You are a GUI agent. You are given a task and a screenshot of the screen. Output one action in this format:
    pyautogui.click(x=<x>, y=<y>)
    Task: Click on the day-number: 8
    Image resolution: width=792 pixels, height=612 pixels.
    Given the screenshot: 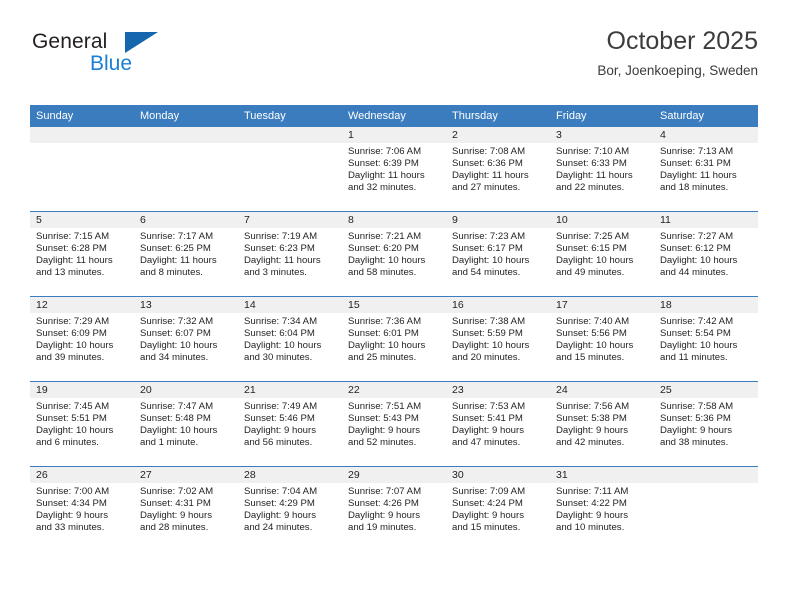 What is the action you would take?
    pyautogui.click(x=394, y=220)
    